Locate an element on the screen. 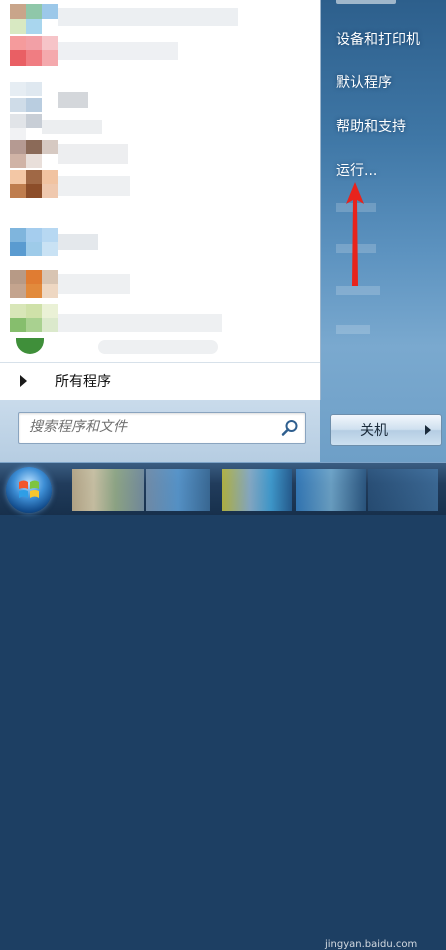  windows-logo-icon is located at coordinates (29, 489).